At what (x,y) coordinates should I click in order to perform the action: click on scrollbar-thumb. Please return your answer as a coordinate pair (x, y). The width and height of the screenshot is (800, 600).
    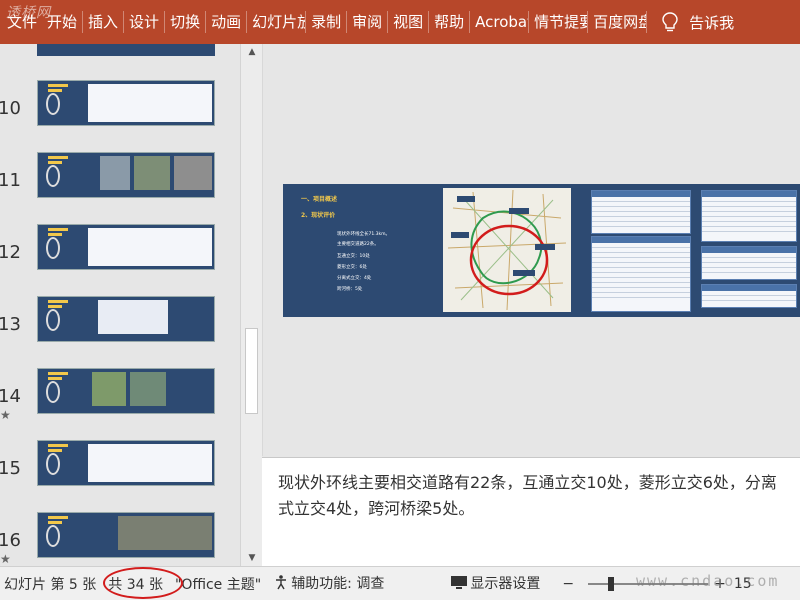
    Looking at the image, I should click on (251, 371).